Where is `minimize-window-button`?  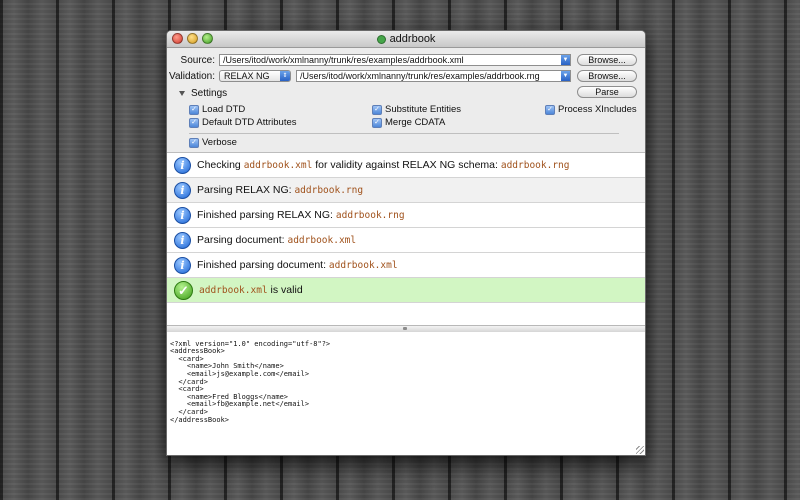
minimize-window-button is located at coordinates (192, 38).